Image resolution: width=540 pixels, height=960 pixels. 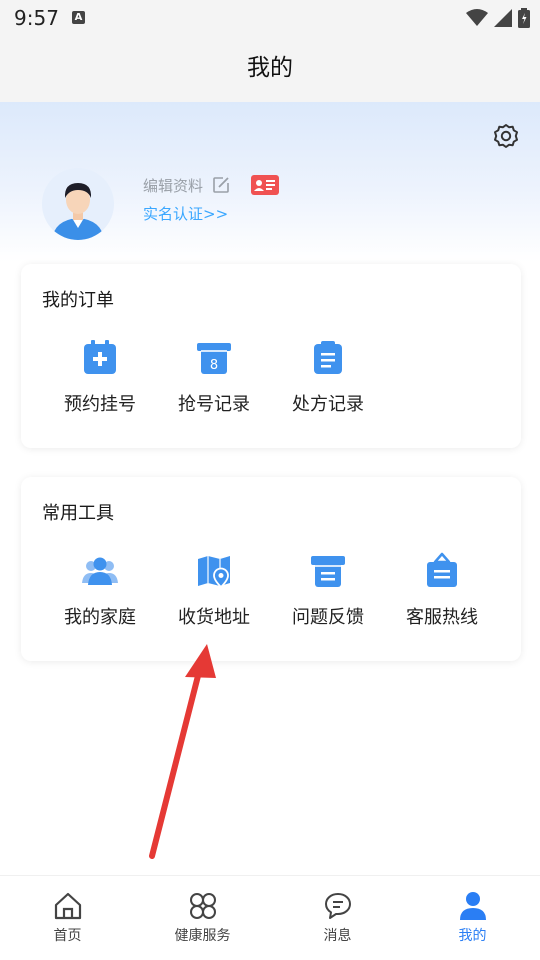 I want to click on battery-icon, so click(x=524, y=18).